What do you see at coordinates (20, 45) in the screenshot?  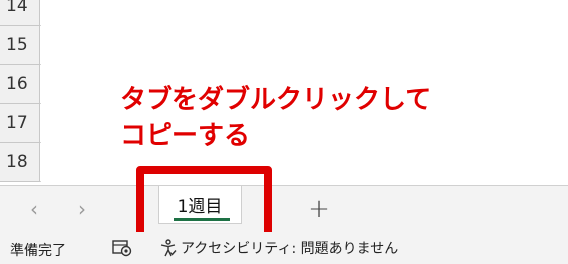 I see `row-header: 15` at bounding box center [20, 45].